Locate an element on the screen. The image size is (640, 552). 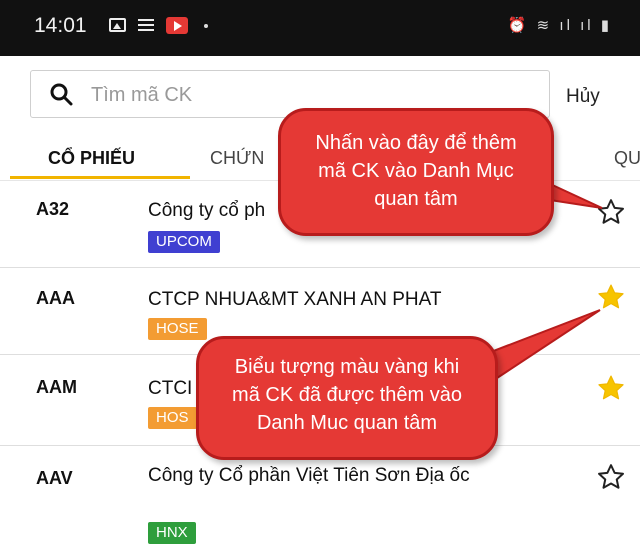
gallery-notification-icon is located at coordinates (117, 25).